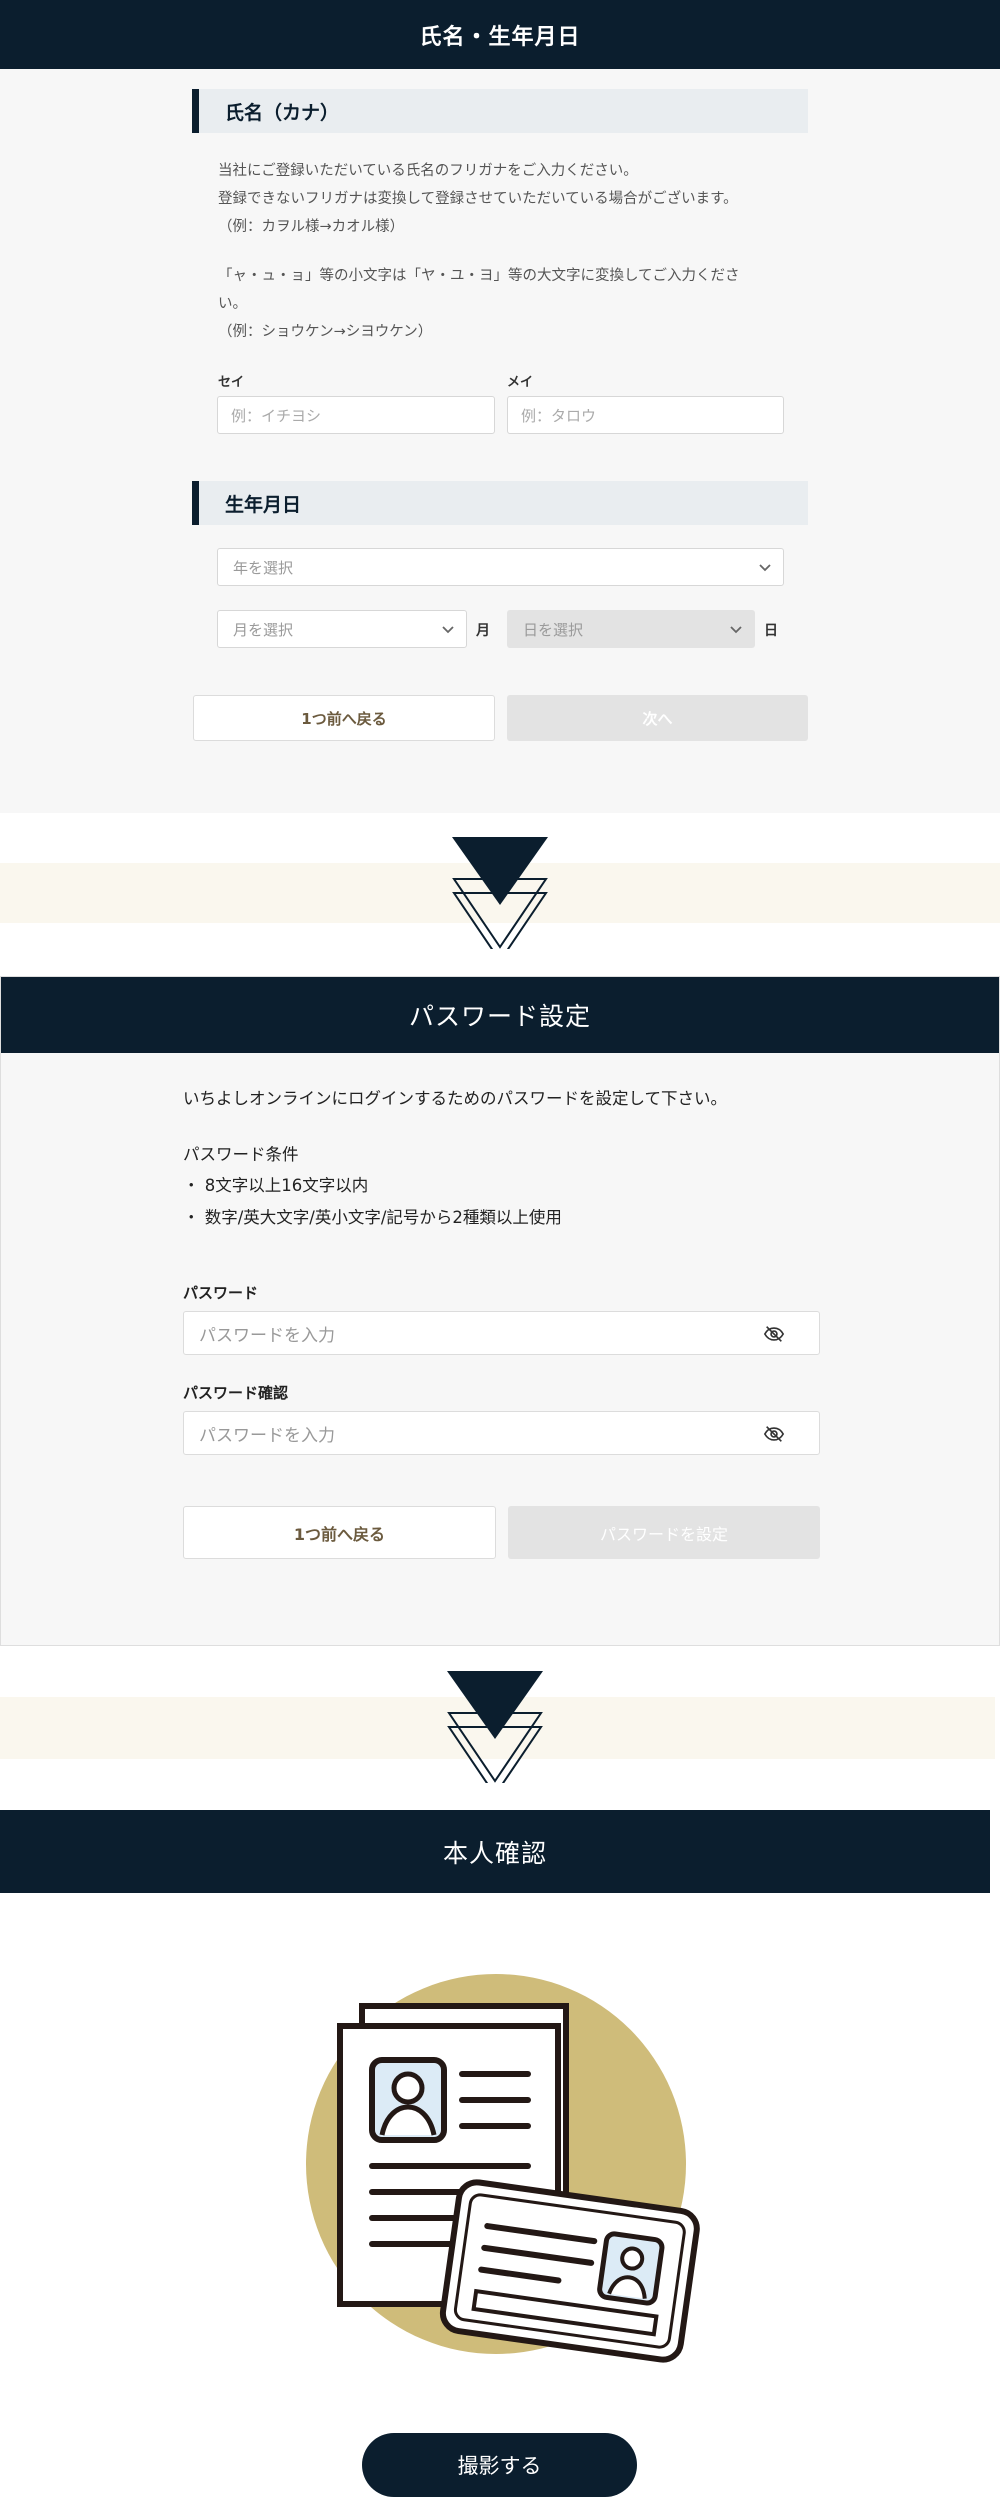 This screenshot has width=1000, height=2513. I want to click on kana-note-1: 当社にご登録いただいている氏名のフリガナをご入力ください。, so click(428, 171).